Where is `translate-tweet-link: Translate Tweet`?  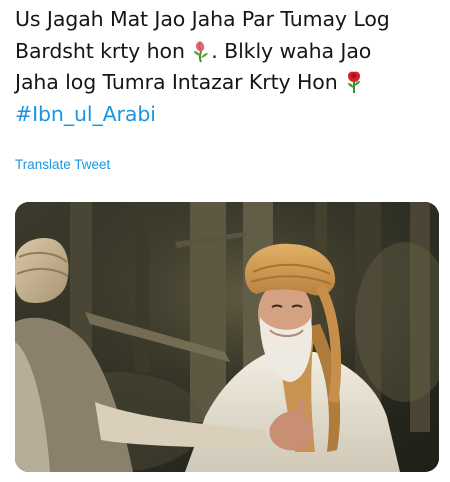
translate-tweet-link: Translate Tweet is located at coordinates (62, 164).